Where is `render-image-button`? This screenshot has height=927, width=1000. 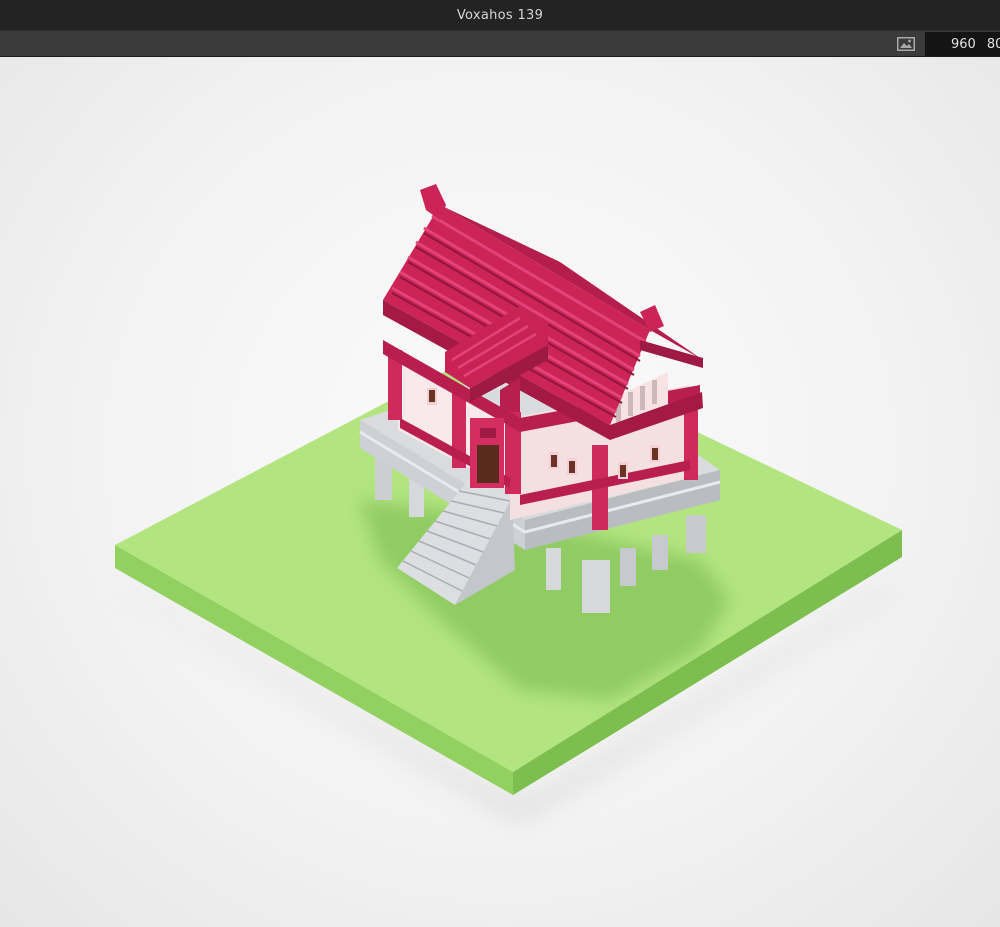 render-image-button is located at coordinates (906, 44).